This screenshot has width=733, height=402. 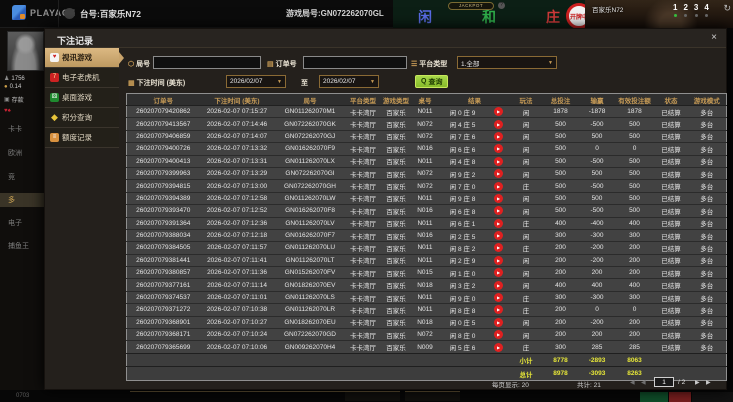 What do you see at coordinates (22, 200) in the screenshot?
I see `sidebar-item-multi: 多` at bounding box center [22, 200].